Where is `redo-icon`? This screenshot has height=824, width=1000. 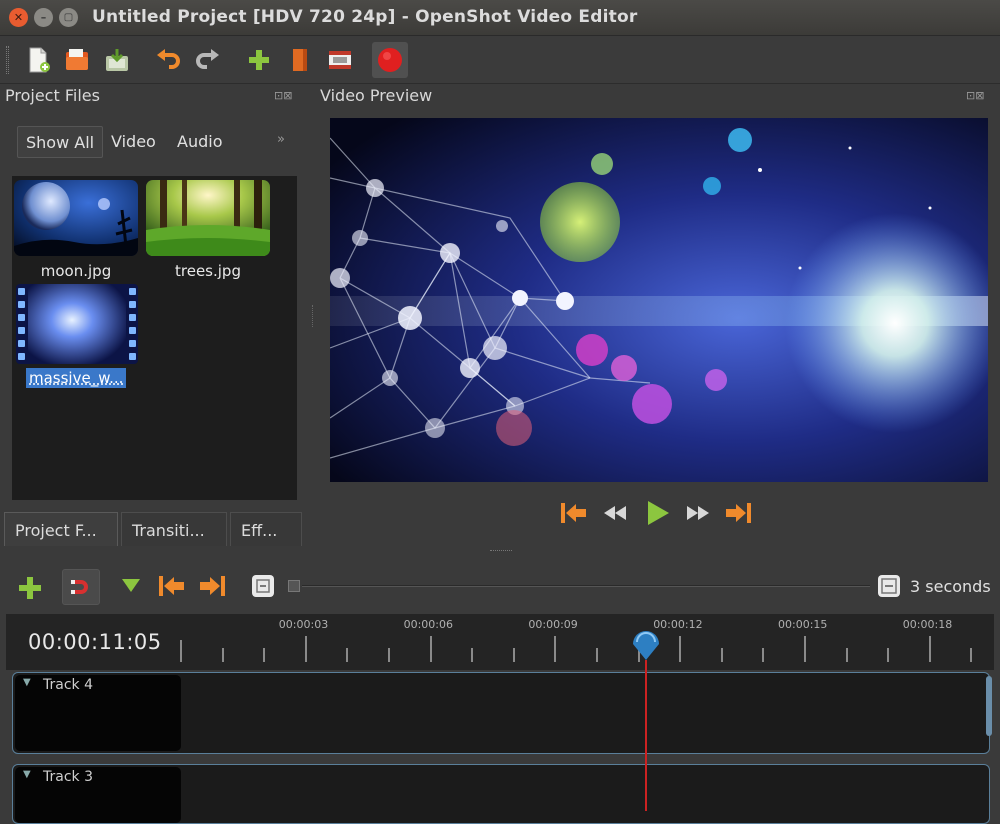
redo-icon is located at coordinates (208, 60).